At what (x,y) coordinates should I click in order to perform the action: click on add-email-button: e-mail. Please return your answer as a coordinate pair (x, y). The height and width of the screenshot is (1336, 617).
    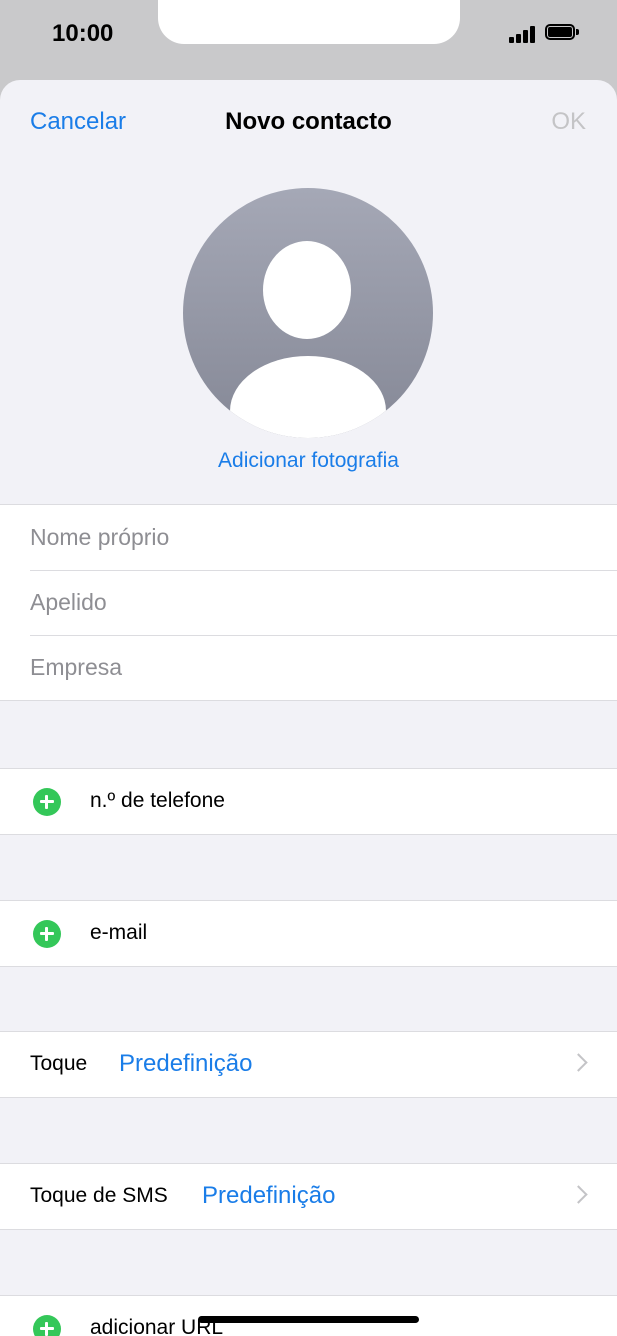
    Looking at the image, I should click on (308, 933).